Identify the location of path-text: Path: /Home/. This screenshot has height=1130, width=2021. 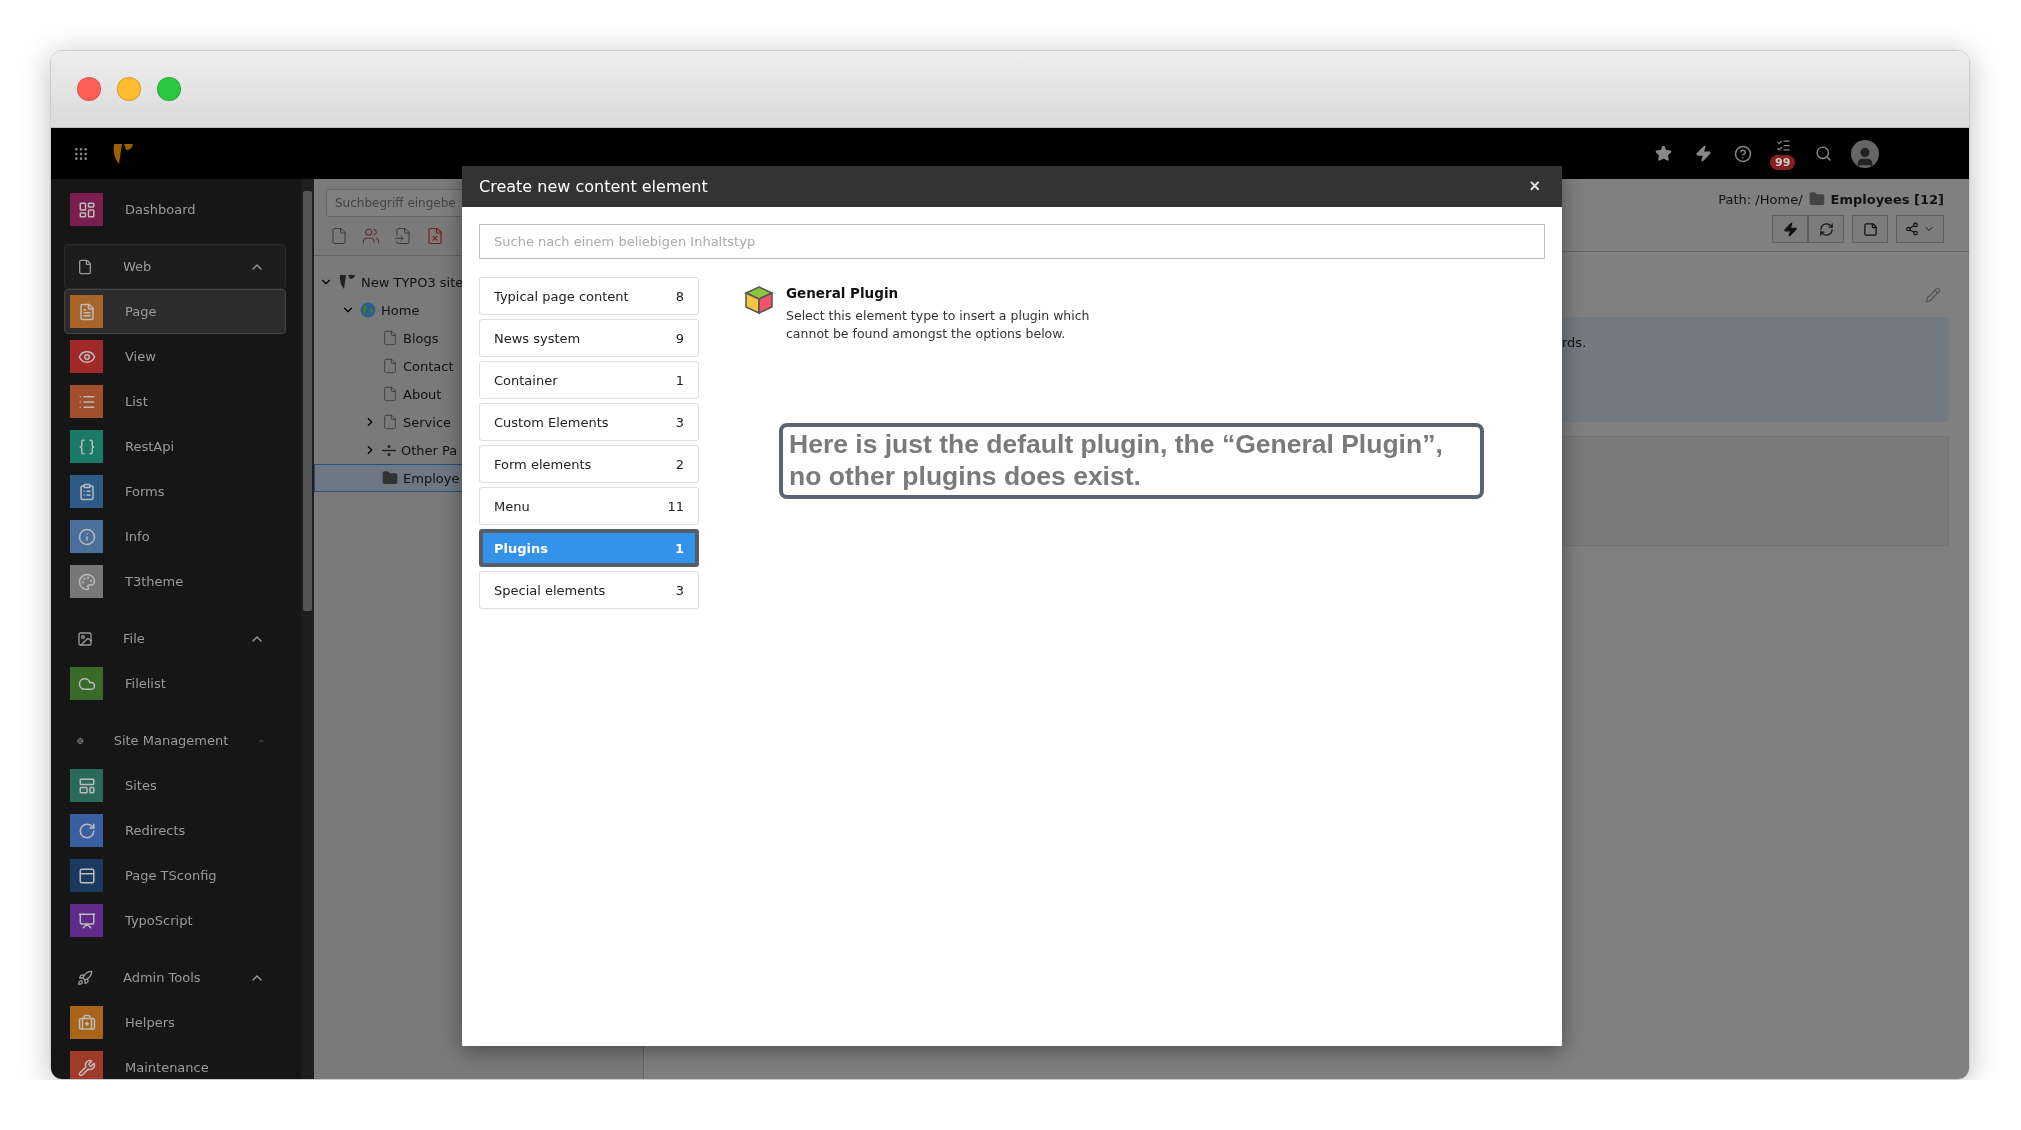
(1760, 199).